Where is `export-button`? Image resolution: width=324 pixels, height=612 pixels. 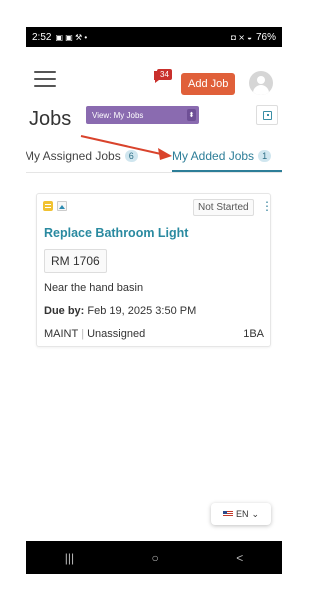 export-button is located at coordinates (267, 115).